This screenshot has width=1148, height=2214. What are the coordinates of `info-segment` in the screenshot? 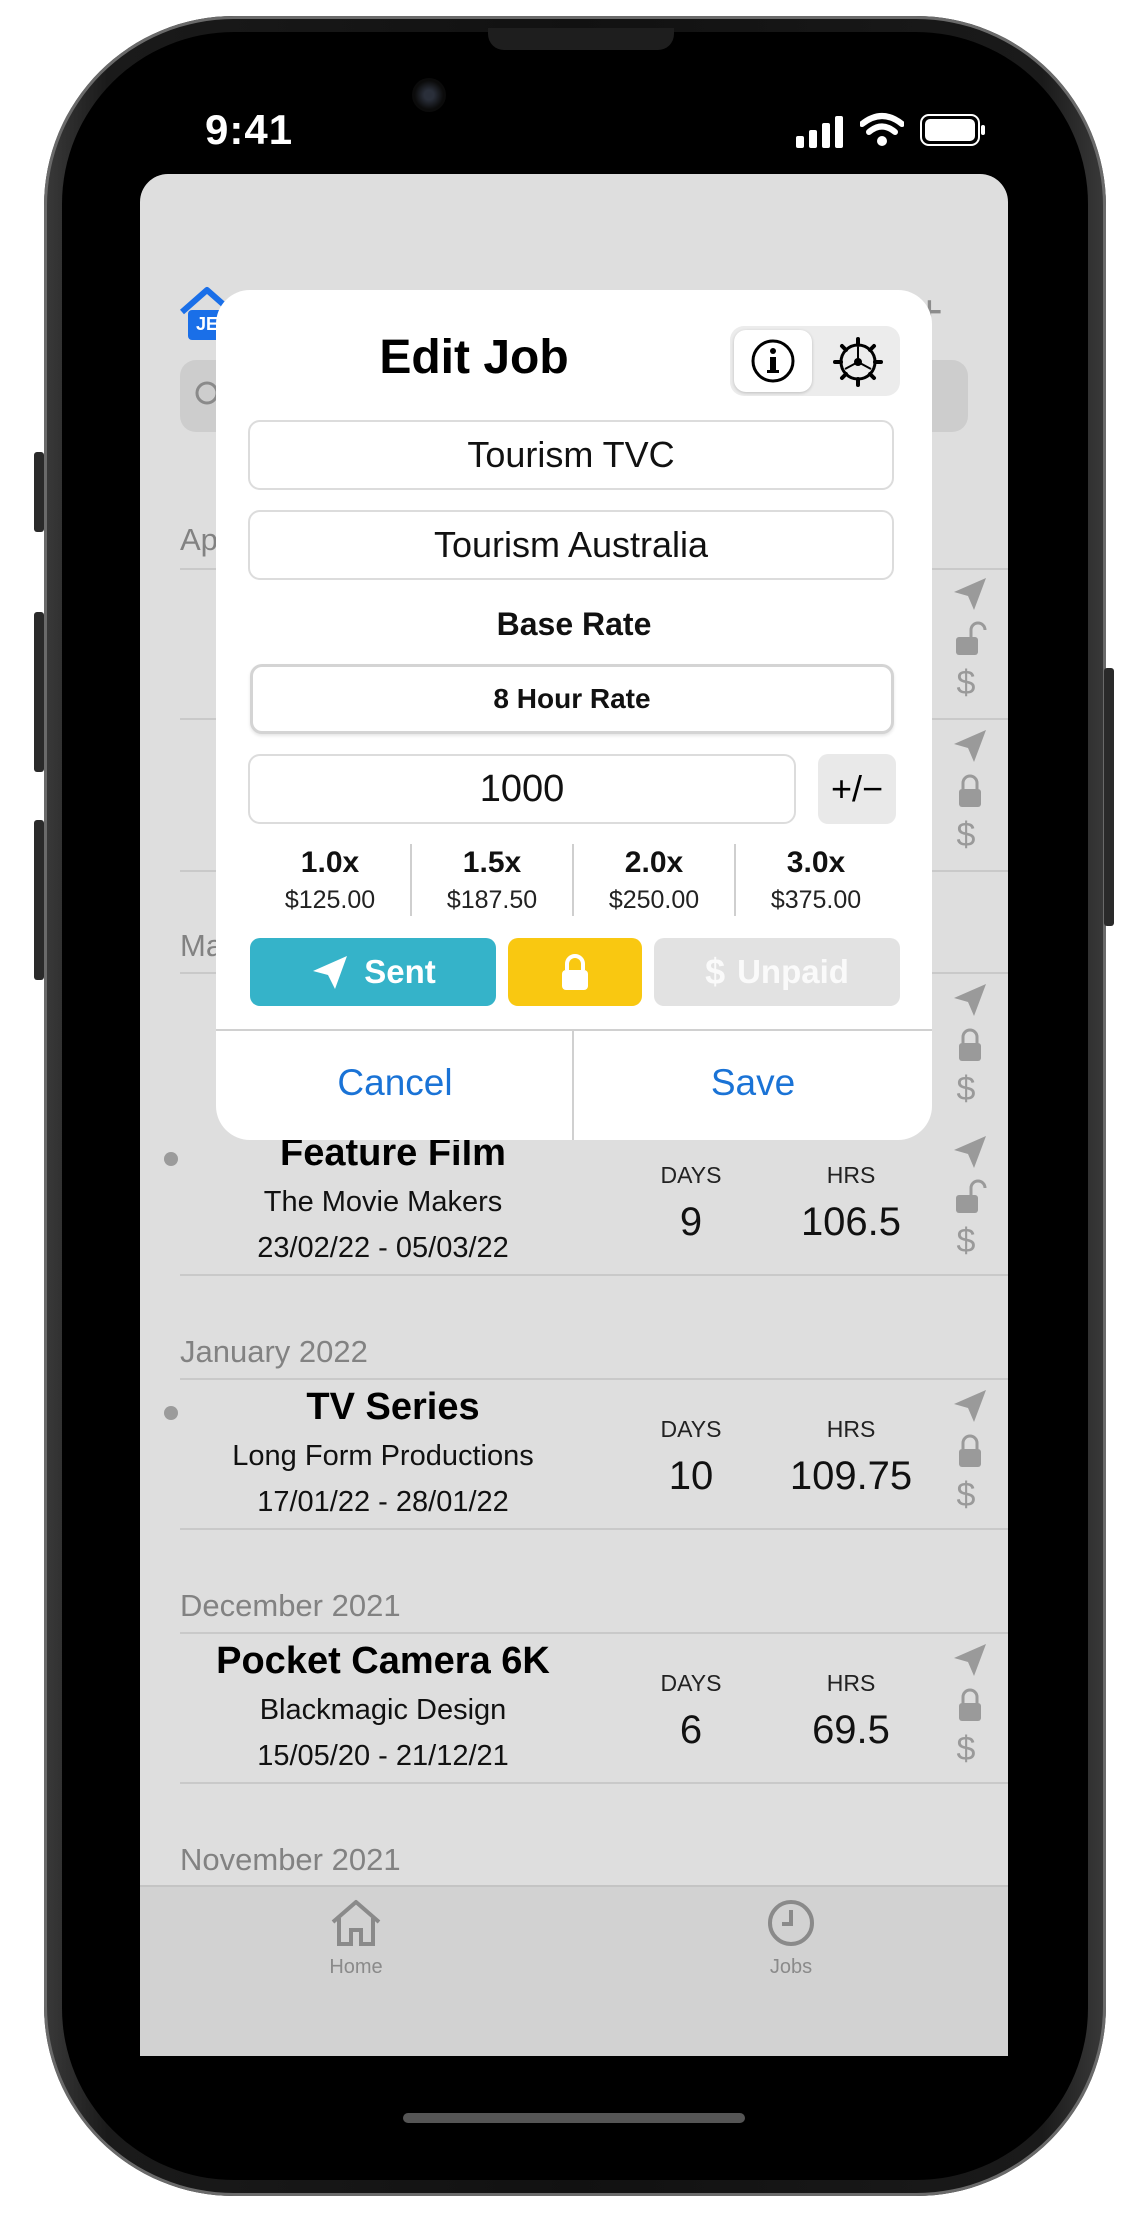 It's located at (773, 361).